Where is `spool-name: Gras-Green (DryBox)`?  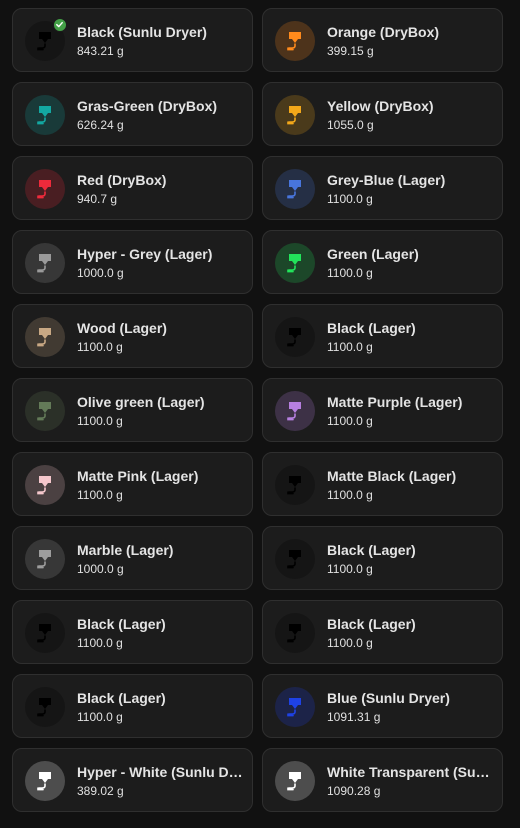 spool-name: Gras-Green (DryBox) is located at coordinates (147, 106).